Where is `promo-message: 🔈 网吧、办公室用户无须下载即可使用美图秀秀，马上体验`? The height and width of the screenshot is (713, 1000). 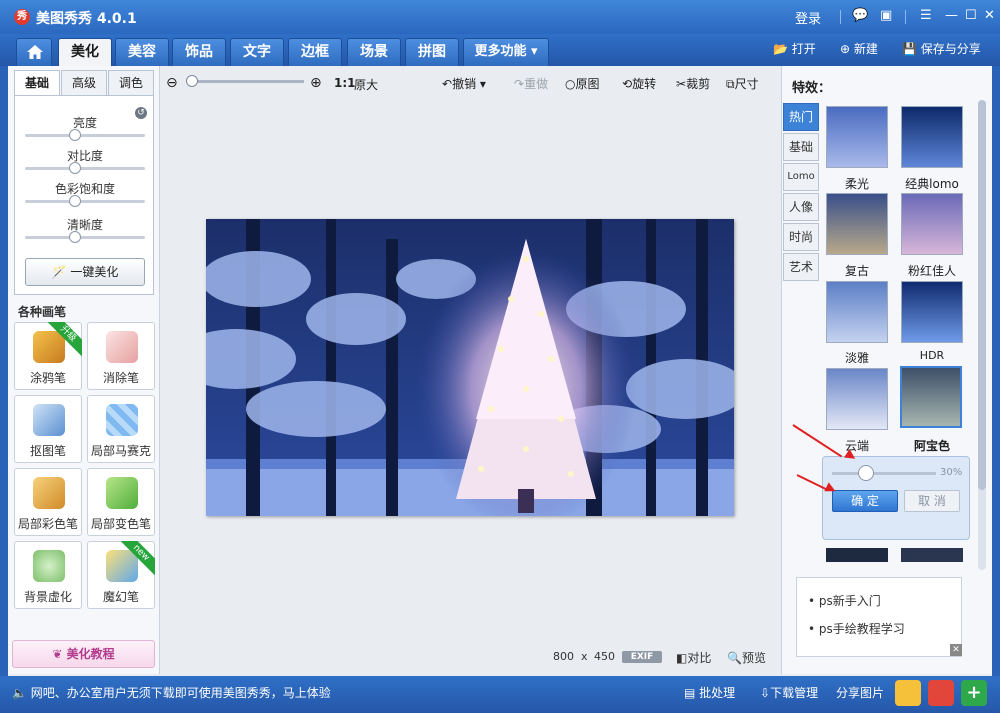 promo-message: 🔈 网吧、办公室用户无须下载即可使用美图秀秀，马上体验 is located at coordinates (171, 692).